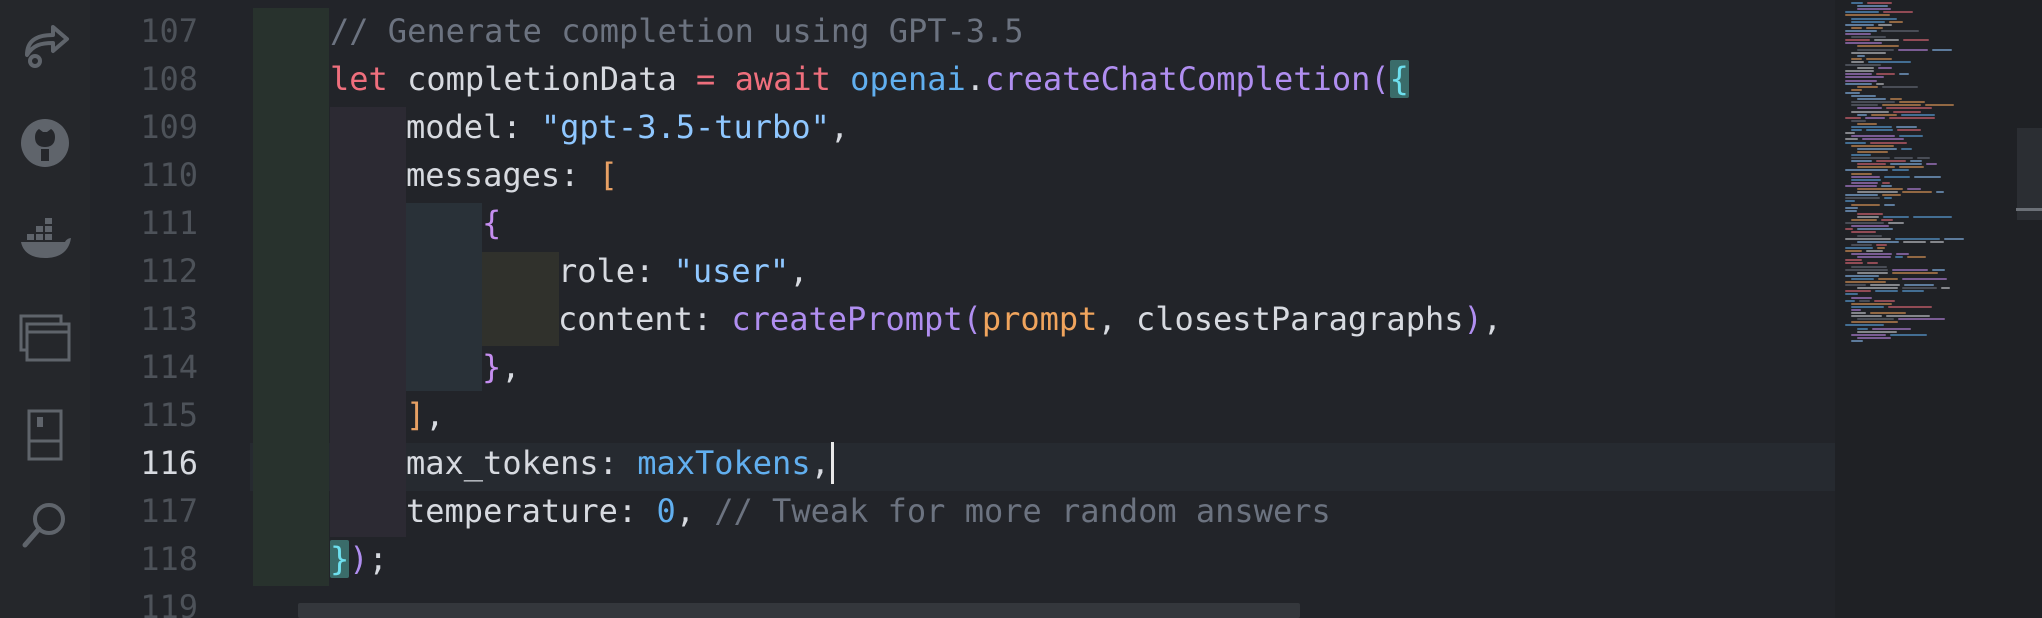  I want to click on code-token: {, so click(492, 223).